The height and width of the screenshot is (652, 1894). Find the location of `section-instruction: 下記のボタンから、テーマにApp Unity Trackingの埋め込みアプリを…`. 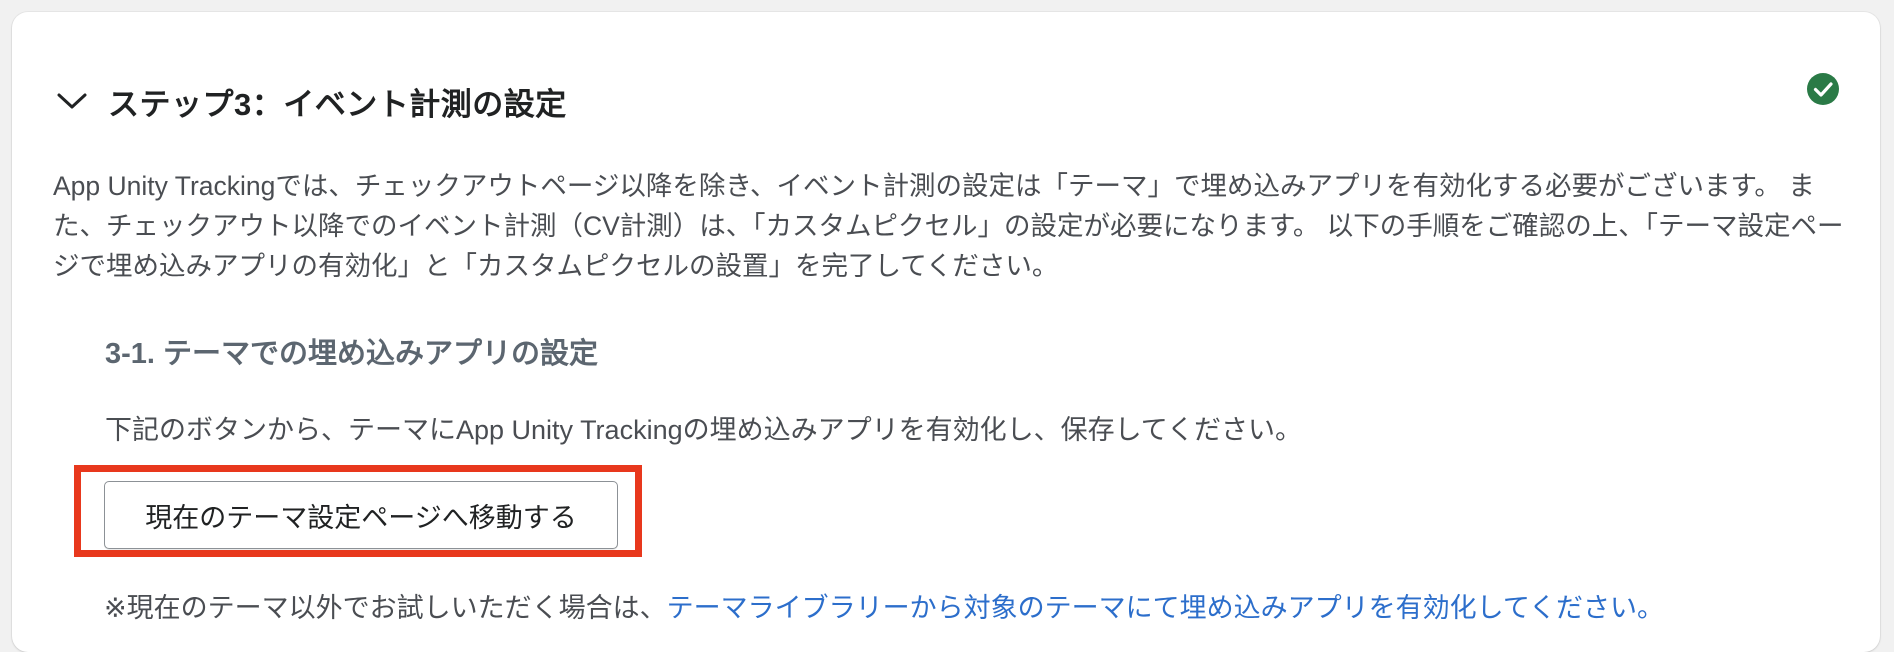

section-instruction: 下記のボタンから、テーマにApp Unity Trackingの埋め込みアプリを… is located at coordinates (703, 430).